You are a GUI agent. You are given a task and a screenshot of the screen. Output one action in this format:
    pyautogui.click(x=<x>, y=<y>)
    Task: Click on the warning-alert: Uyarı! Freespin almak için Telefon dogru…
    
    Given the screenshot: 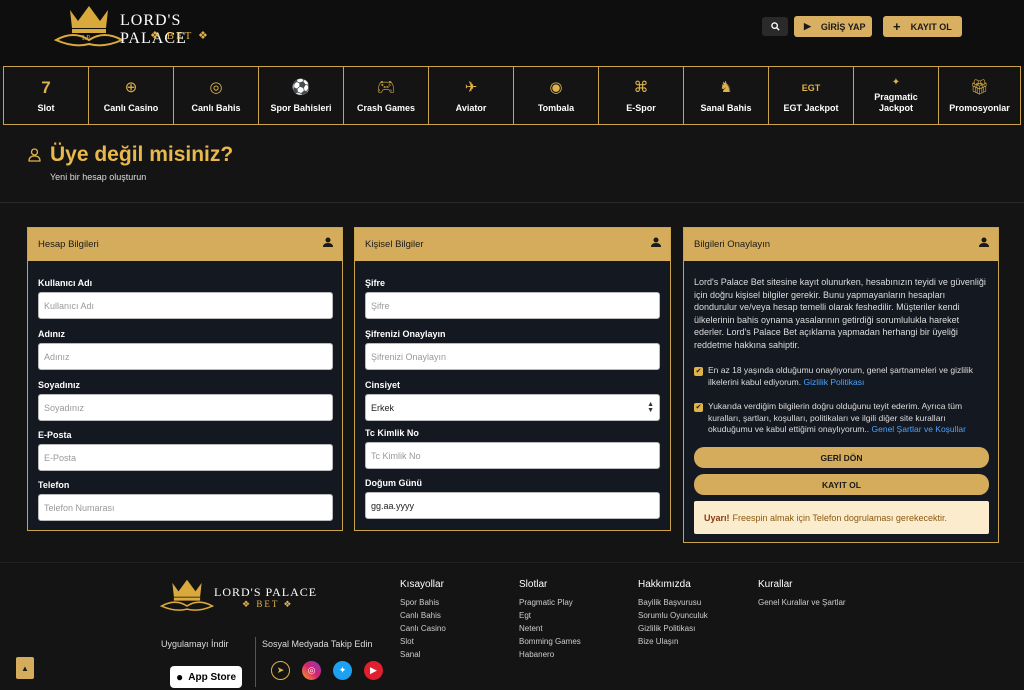 What is the action you would take?
    pyautogui.click(x=841, y=517)
    